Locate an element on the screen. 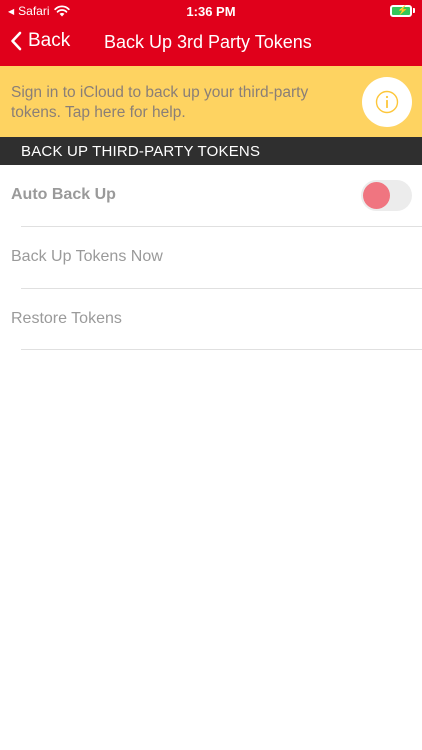  chevron-left-icon is located at coordinates (16, 41).